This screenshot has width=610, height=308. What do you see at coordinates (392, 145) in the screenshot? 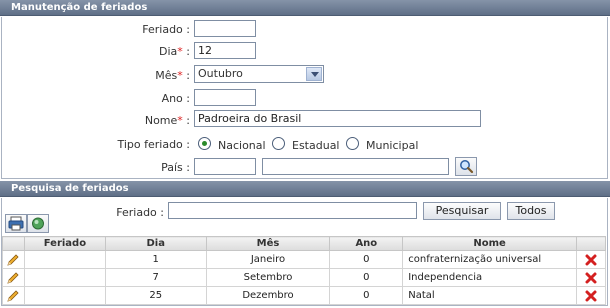
I see `radio-municipal-label: Municipal` at bounding box center [392, 145].